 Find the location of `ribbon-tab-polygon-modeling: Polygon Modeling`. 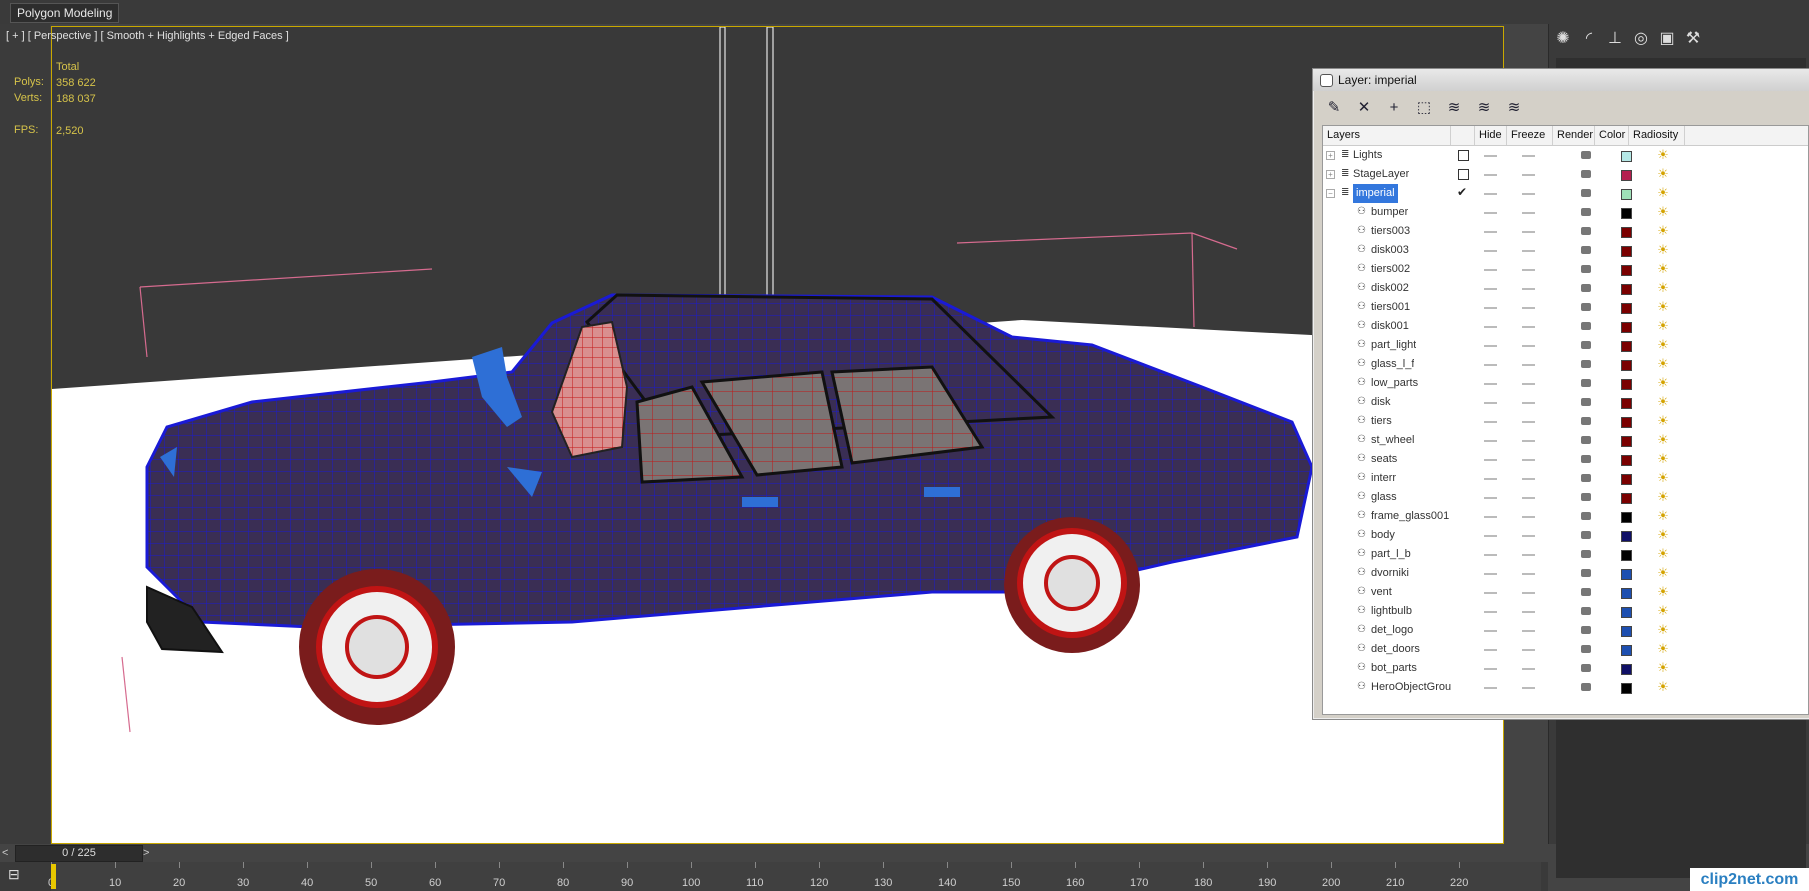

ribbon-tab-polygon-modeling: Polygon Modeling is located at coordinates (65, 13).